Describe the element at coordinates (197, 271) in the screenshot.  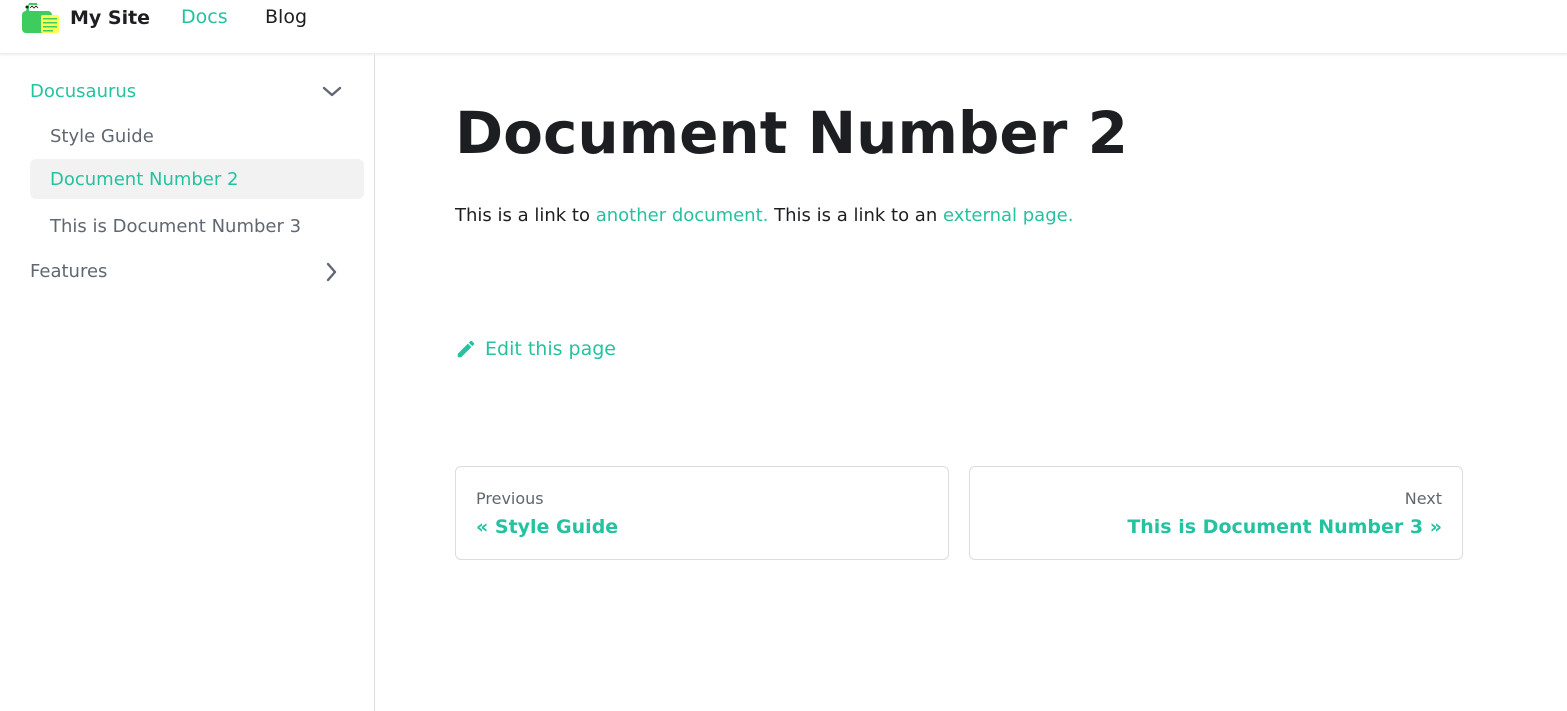
I see `sidebar-category-features: Features` at that location.